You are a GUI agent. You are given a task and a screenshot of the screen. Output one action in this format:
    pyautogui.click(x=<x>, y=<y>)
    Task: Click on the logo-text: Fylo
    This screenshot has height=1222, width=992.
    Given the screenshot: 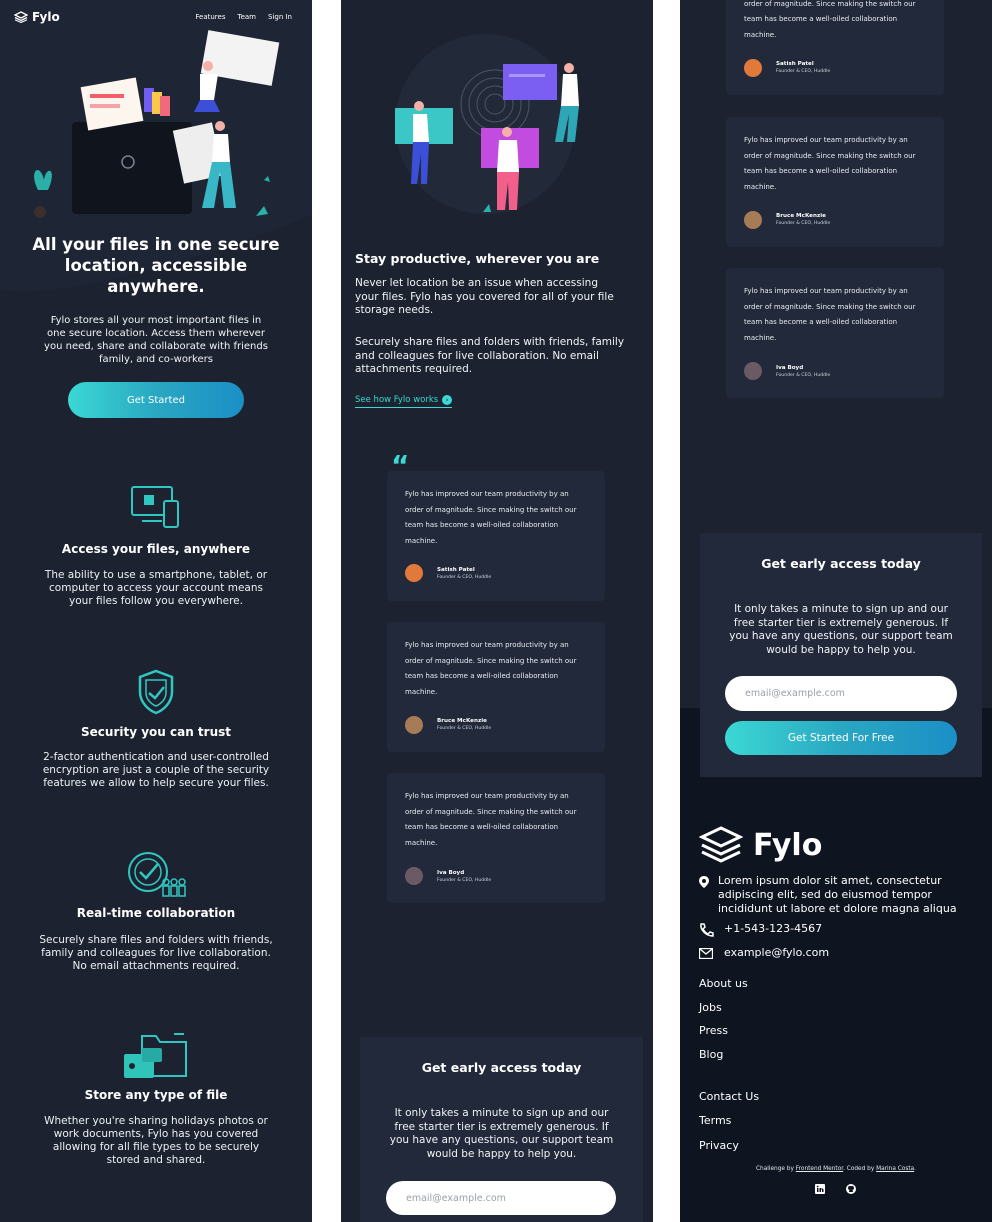 What is the action you would take?
    pyautogui.click(x=46, y=17)
    